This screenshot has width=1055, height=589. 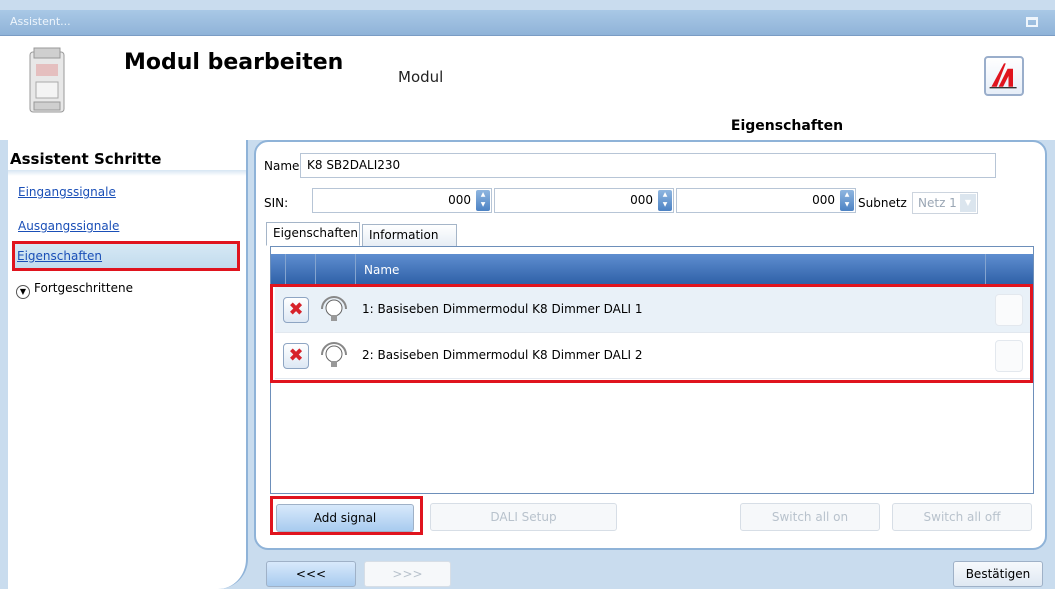 What do you see at coordinates (407, 574) in the screenshot?
I see `forward-button: >>>` at bounding box center [407, 574].